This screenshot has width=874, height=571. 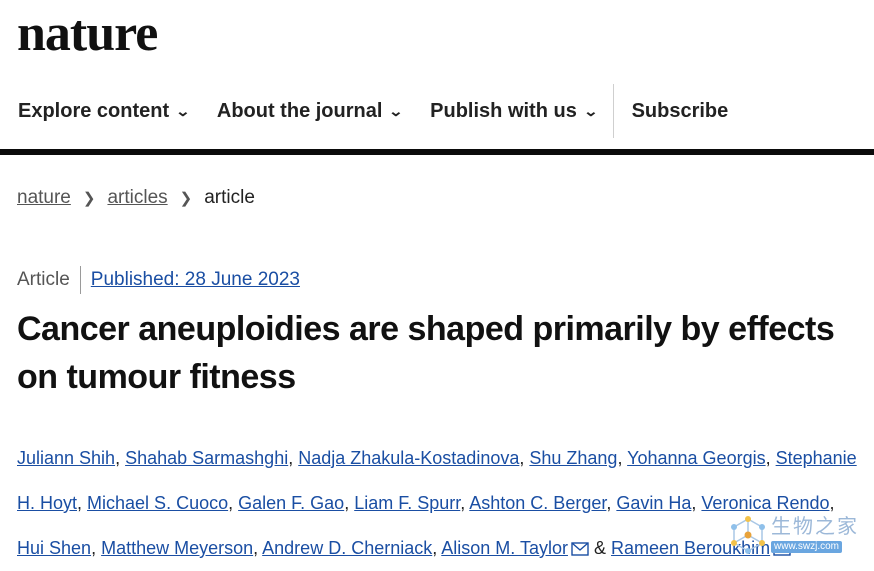 What do you see at coordinates (696, 458) in the screenshot?
I see `author-link: Yohanna Georgis` at bounding box center [696, 458].